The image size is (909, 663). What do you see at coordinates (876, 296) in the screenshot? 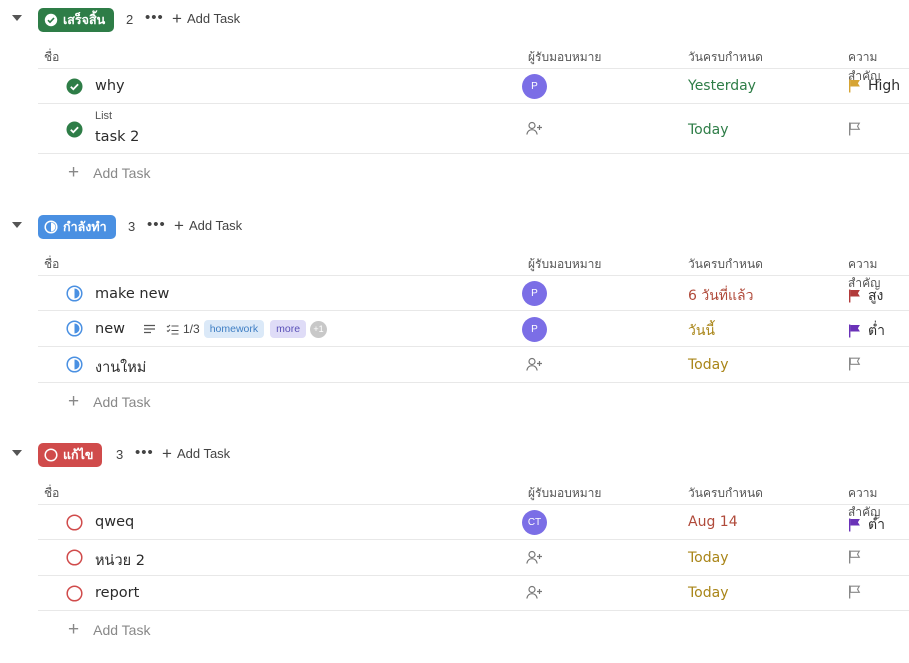
I see `priority-label: สูง` at bounding box center [876, 296].